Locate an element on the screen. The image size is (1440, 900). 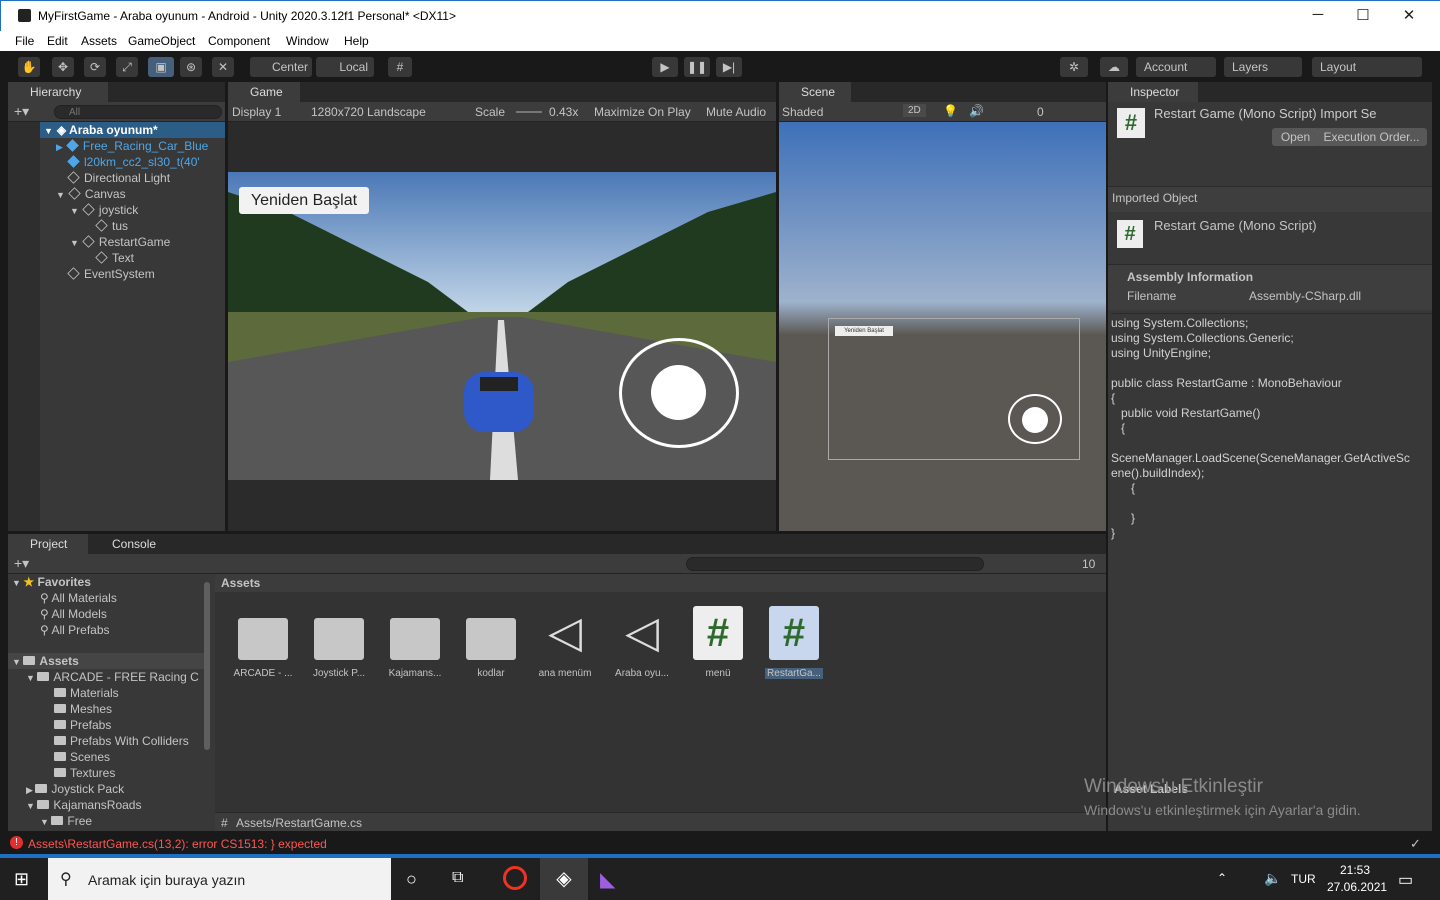
taskbar-search: ⚲ Aramak için buraya yazın is located at coordinates (219, 879).